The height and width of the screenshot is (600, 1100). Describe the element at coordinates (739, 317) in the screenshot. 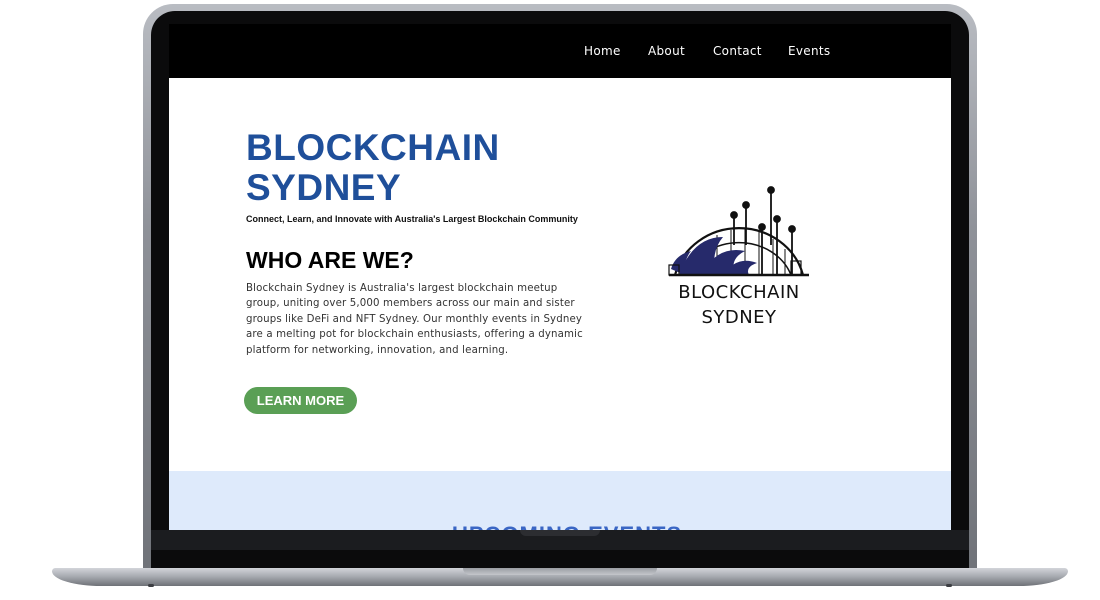

I see `logo-text-line2: SYDNEY` at that location.